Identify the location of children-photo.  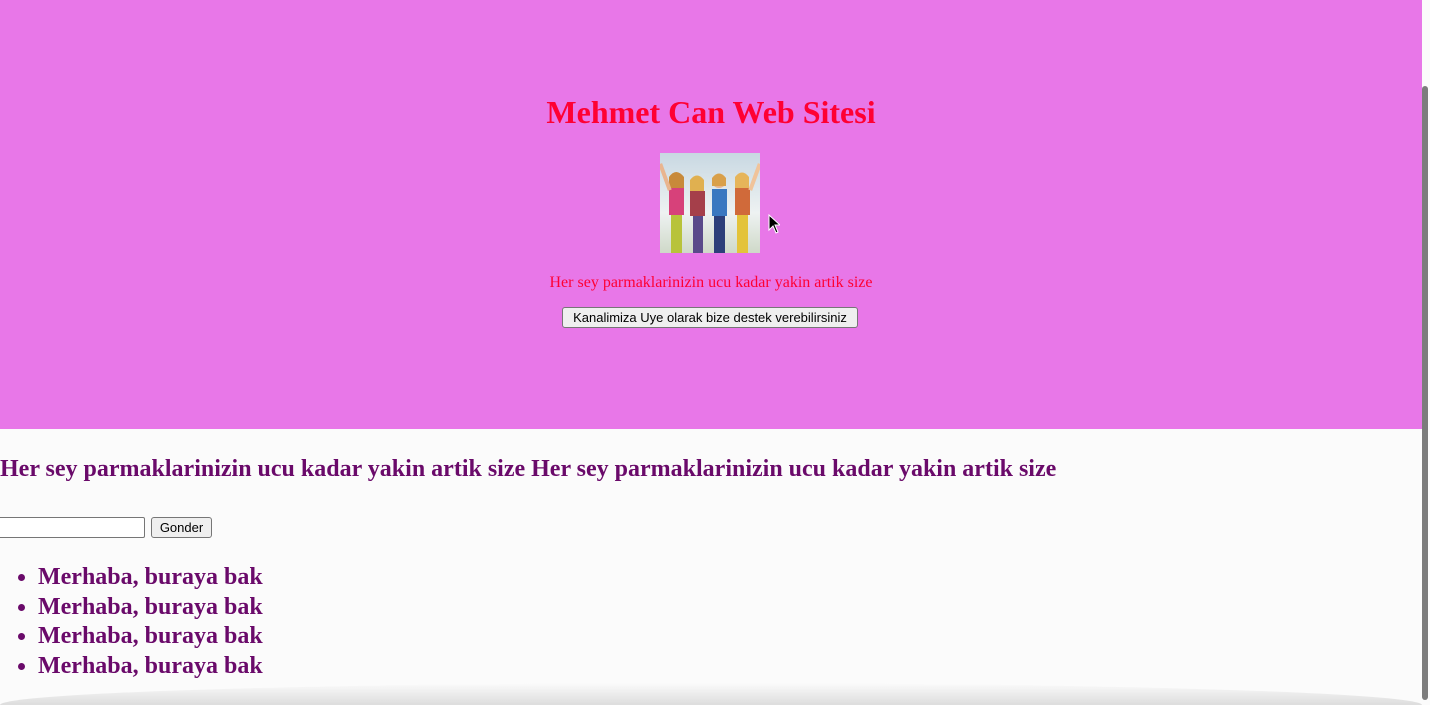
(710, 203).